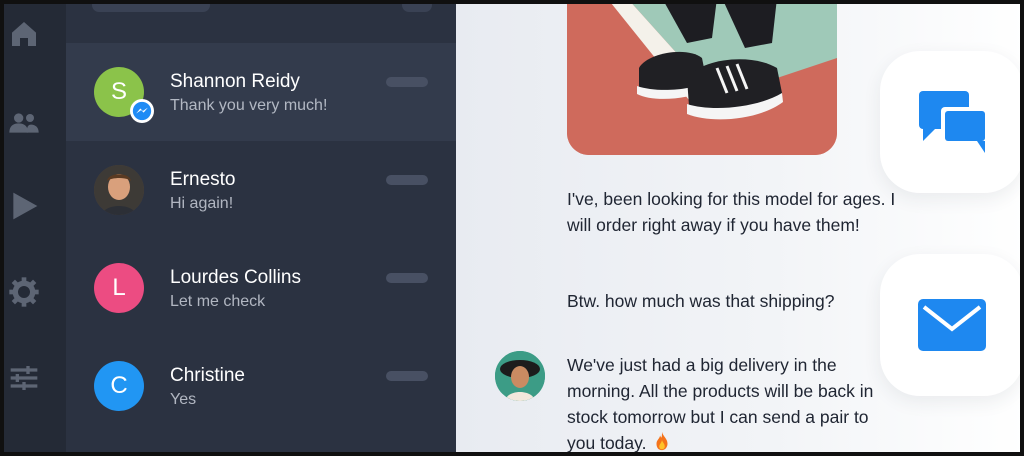  I want to click on sliders-icon, so click(24, 378).